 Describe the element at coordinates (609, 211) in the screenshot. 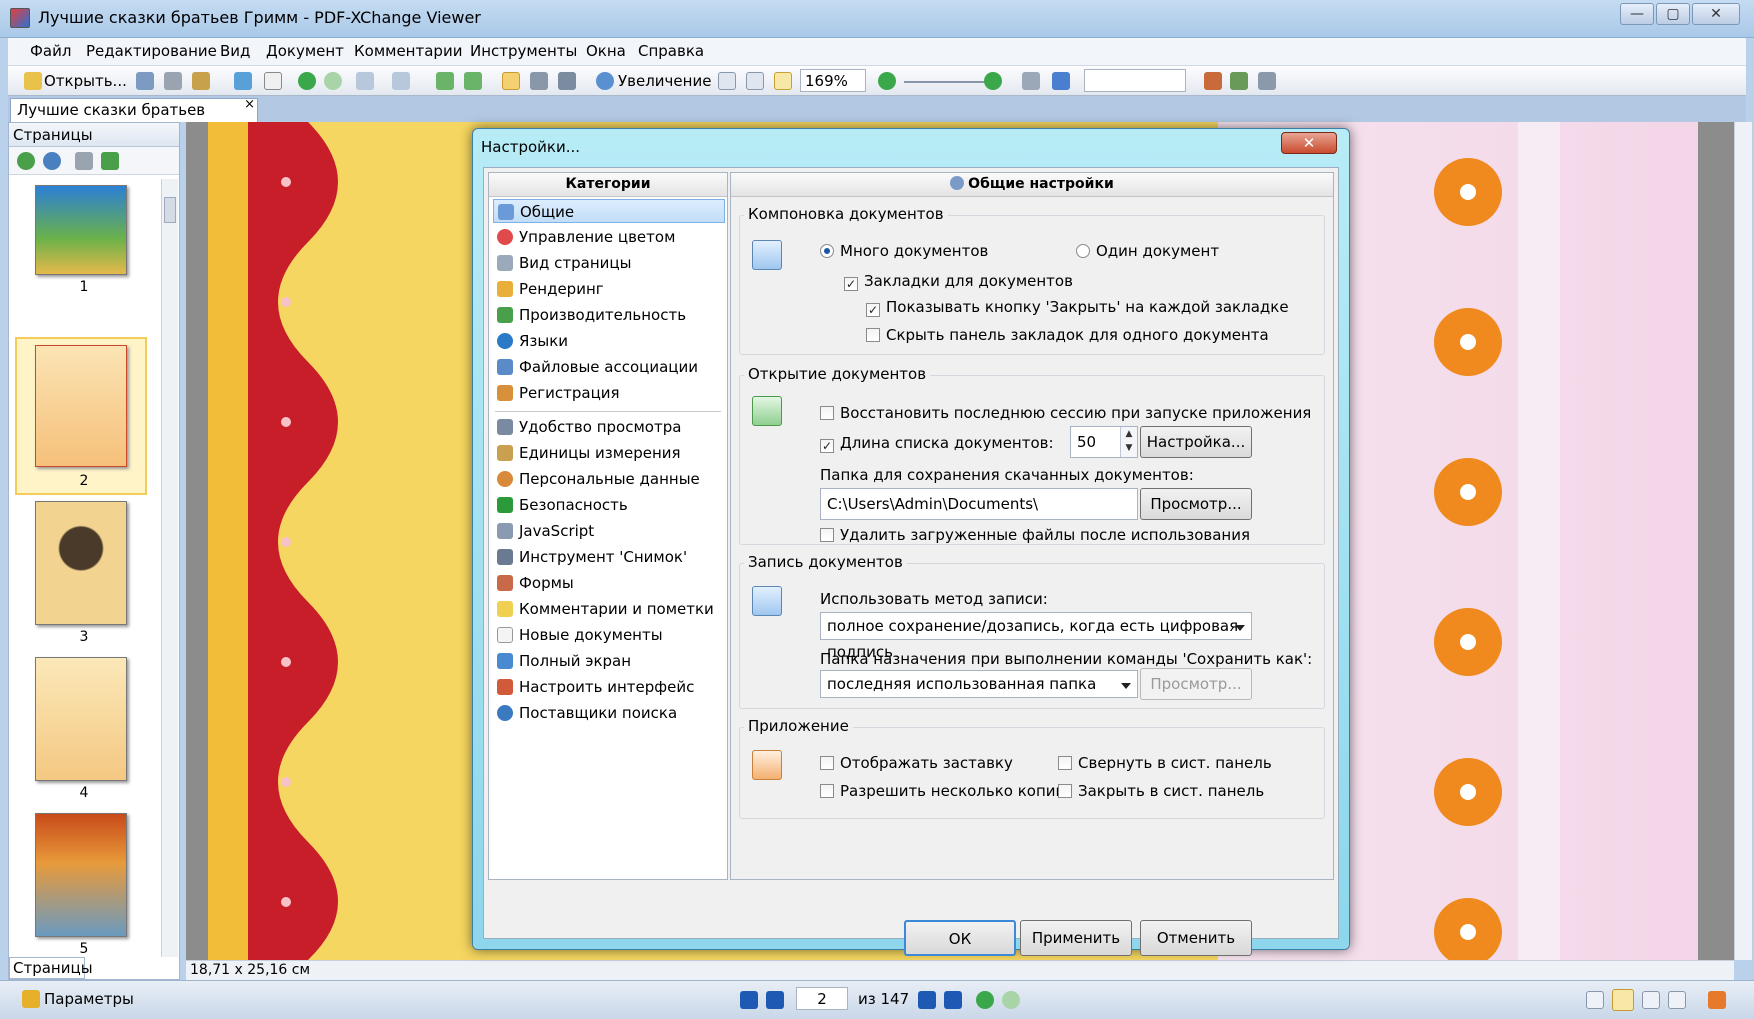

I see `category-general: Общие` at that location.